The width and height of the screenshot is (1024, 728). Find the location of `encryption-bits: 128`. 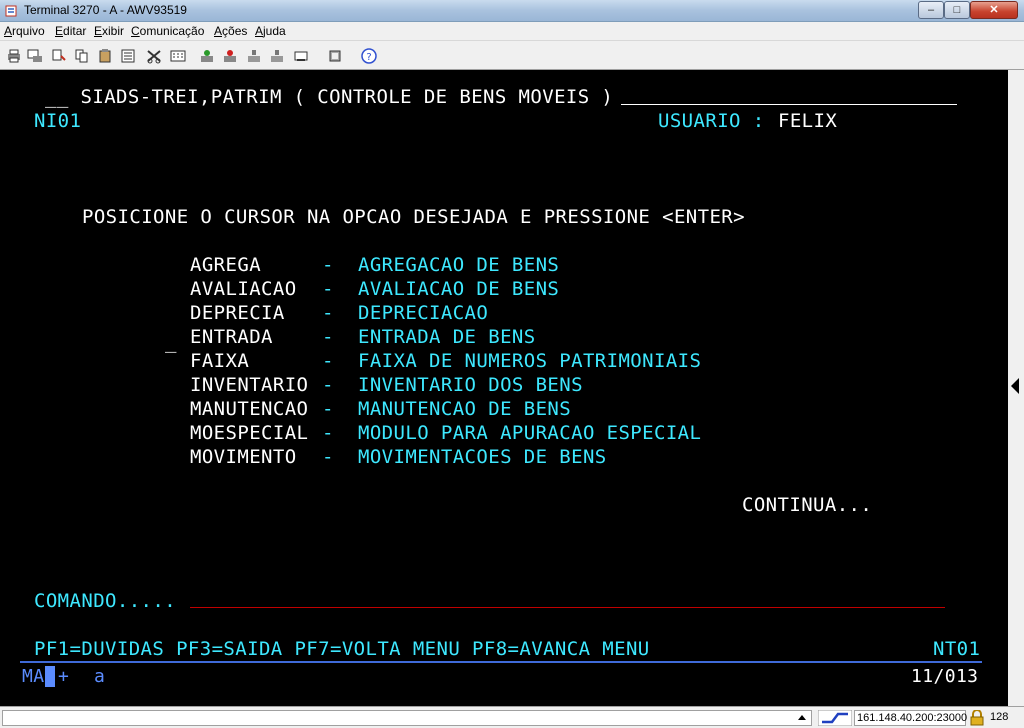

encryption-bits: 128 is located at coordinates (999, 717).